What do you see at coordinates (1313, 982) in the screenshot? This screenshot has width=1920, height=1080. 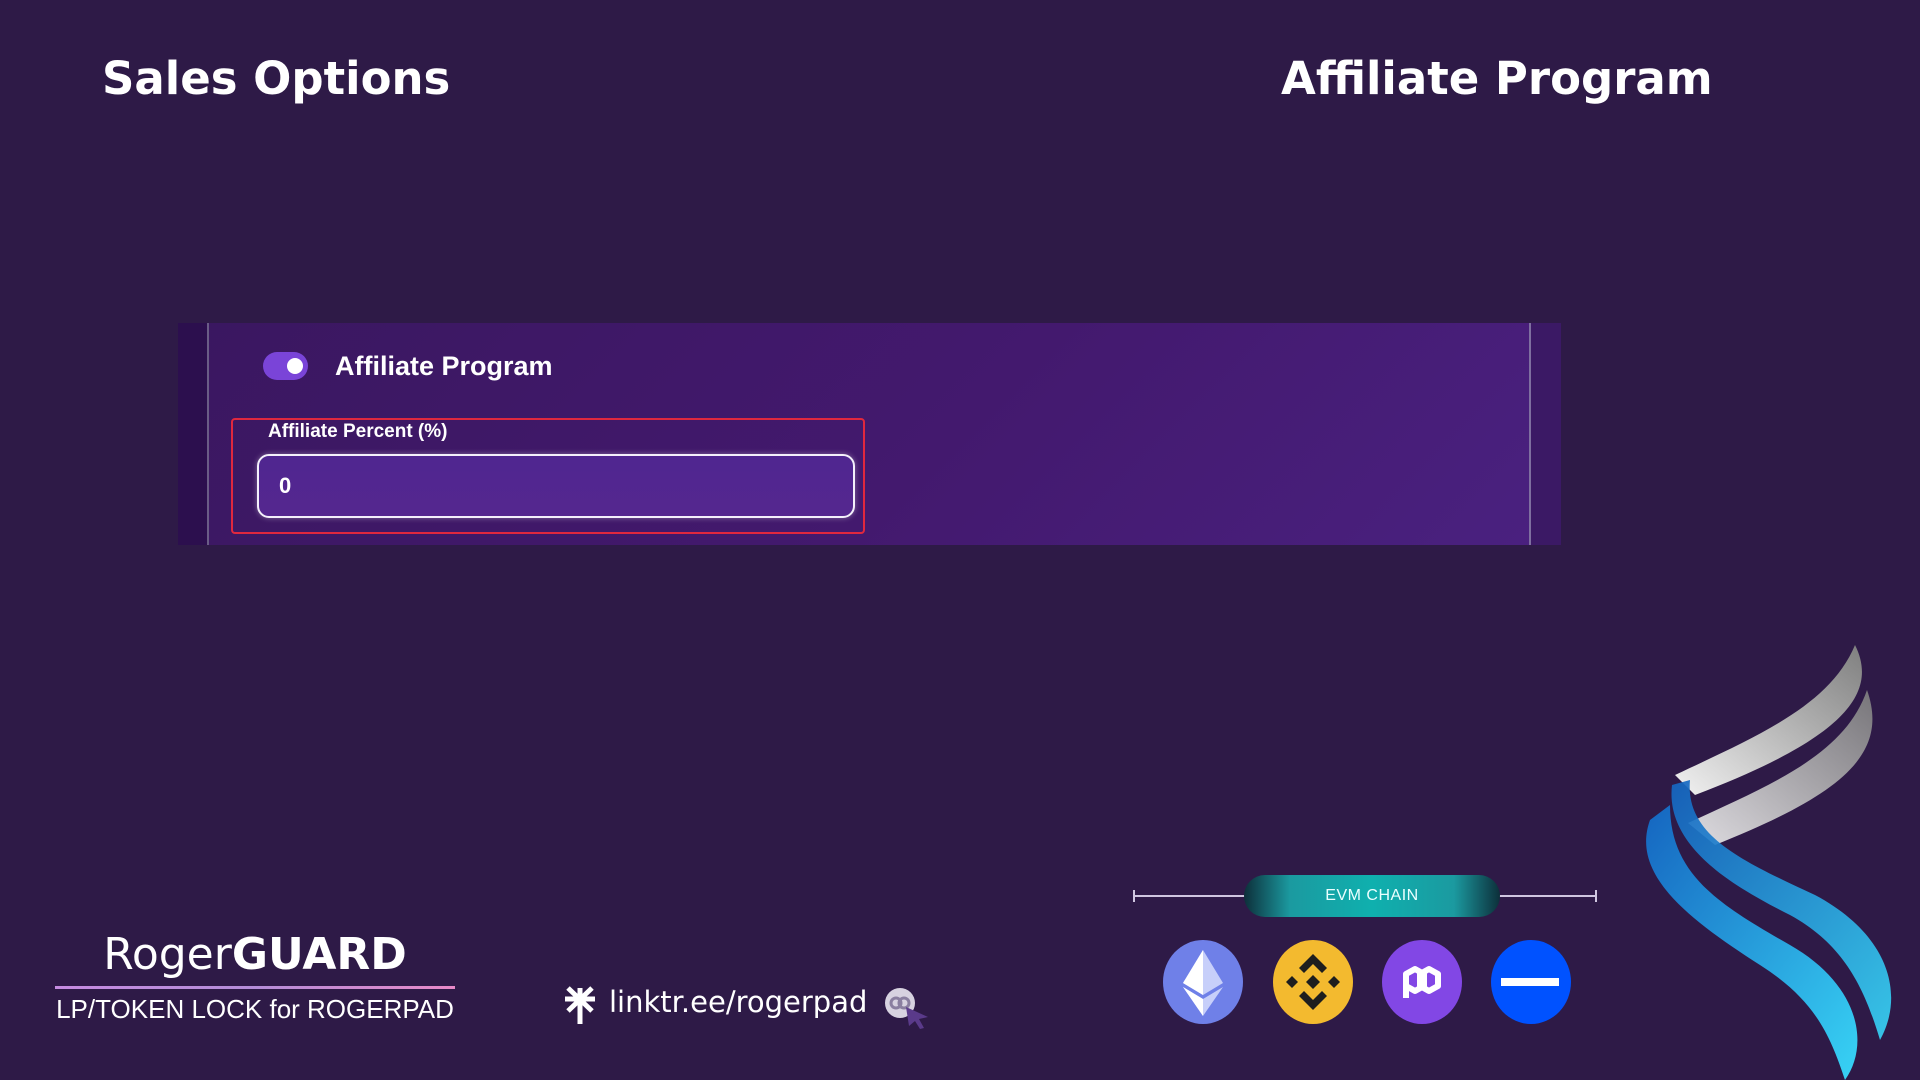 I see `bnb-chain-icon` at bounding box center [1313, 982].